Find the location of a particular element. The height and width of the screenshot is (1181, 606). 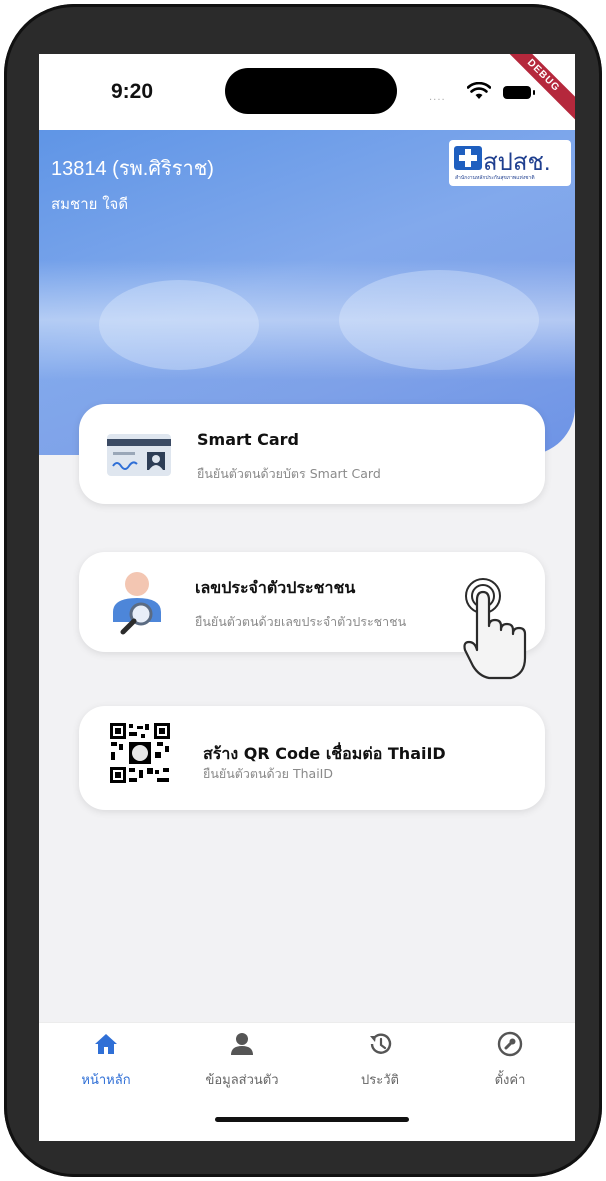

bottom-nav: หน้าหลัก ข้อมูลส่วนตัว ประวัติ ตั้งค่า is located at coordinates (307, 1081).